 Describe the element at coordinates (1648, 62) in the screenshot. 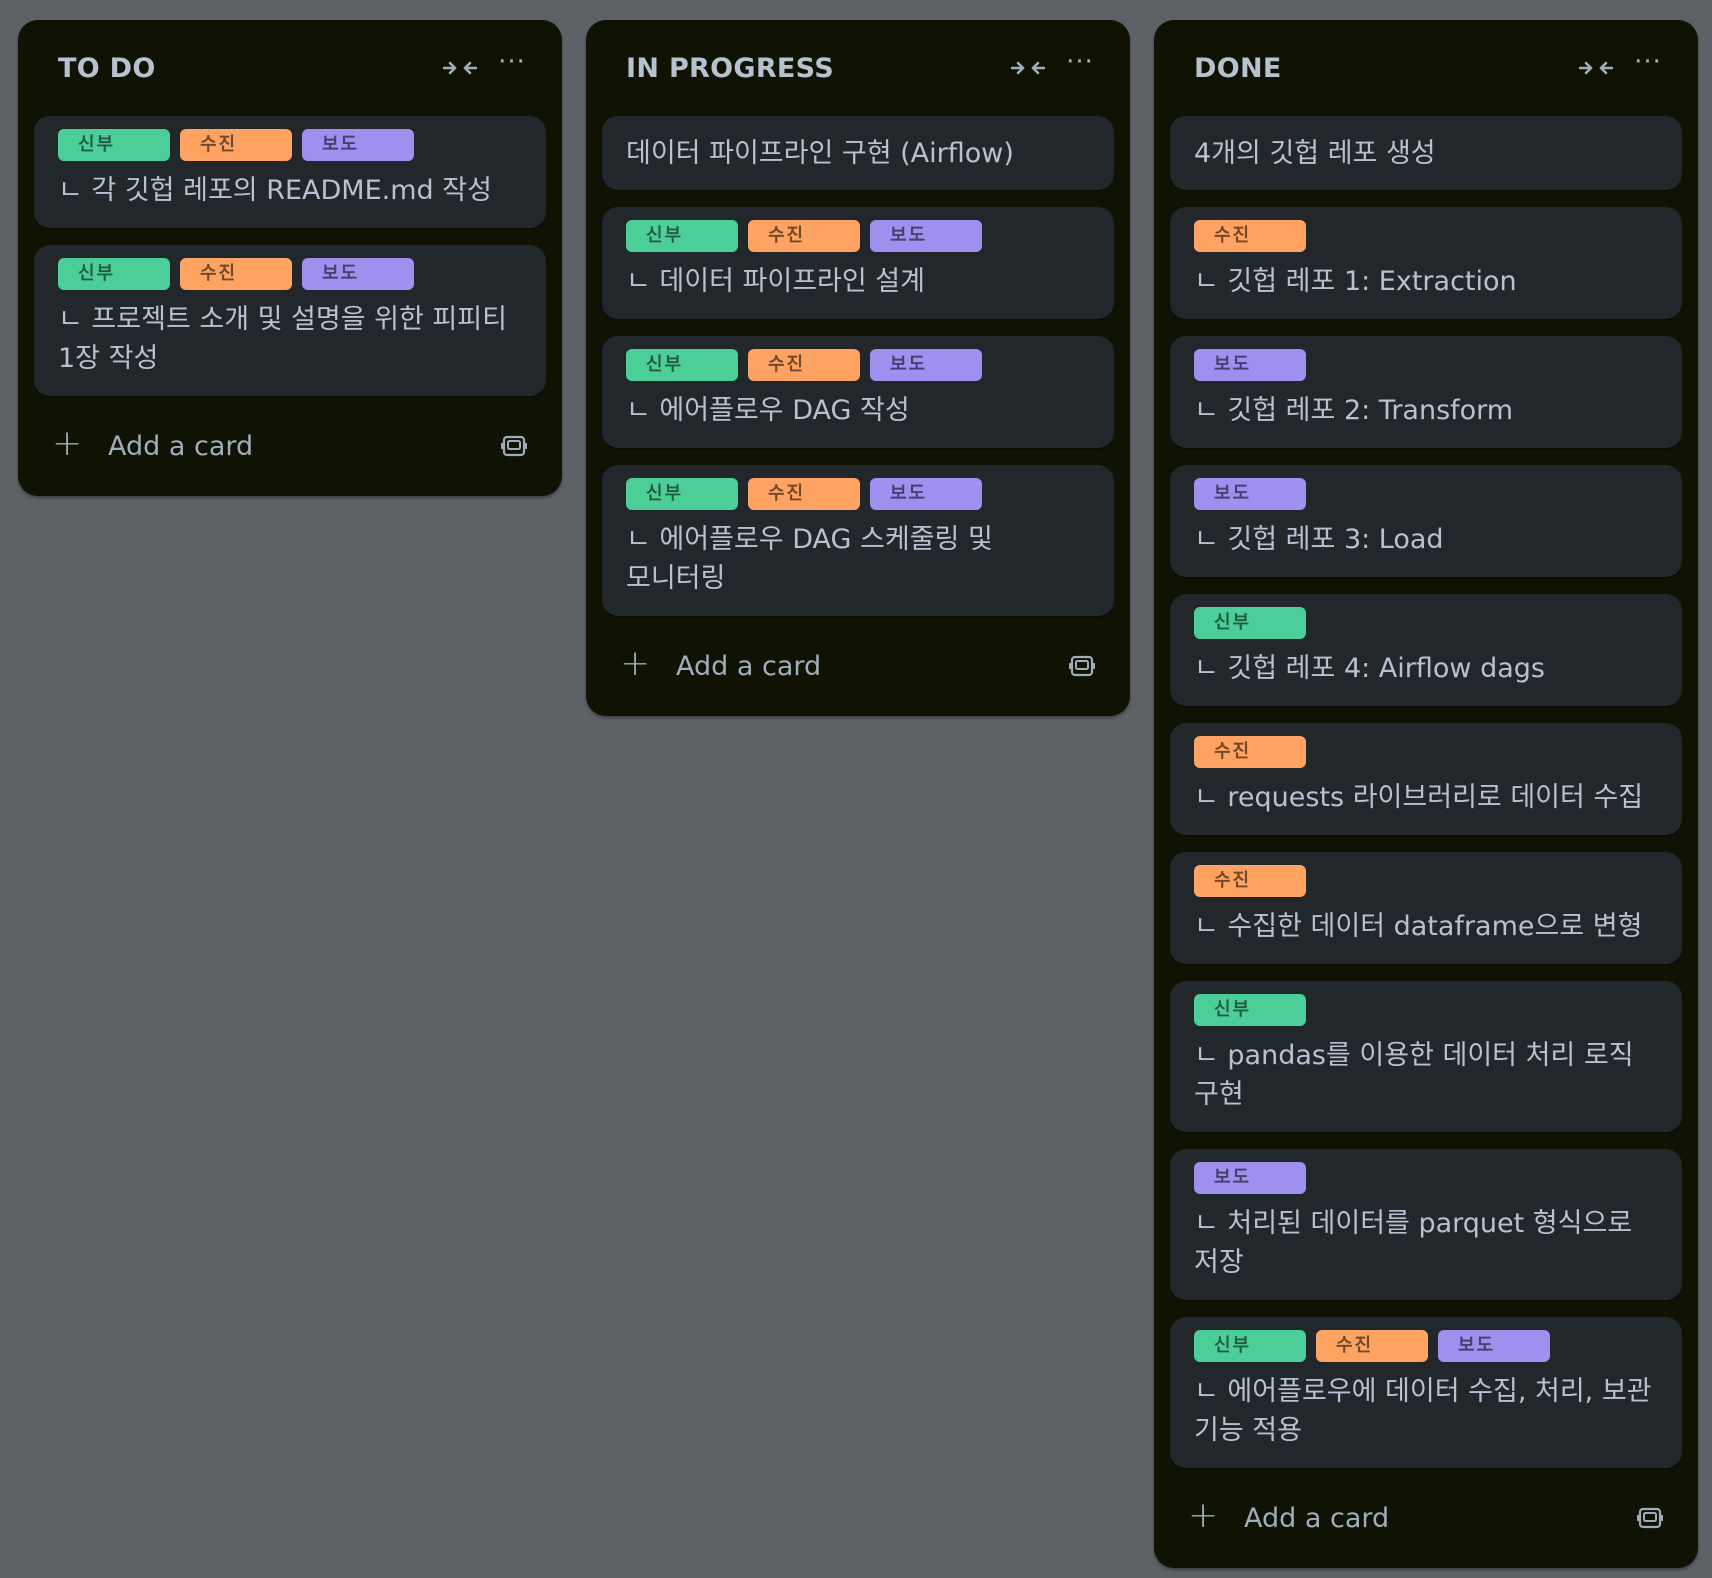

I see `more-dots-icon: ···` at that location.